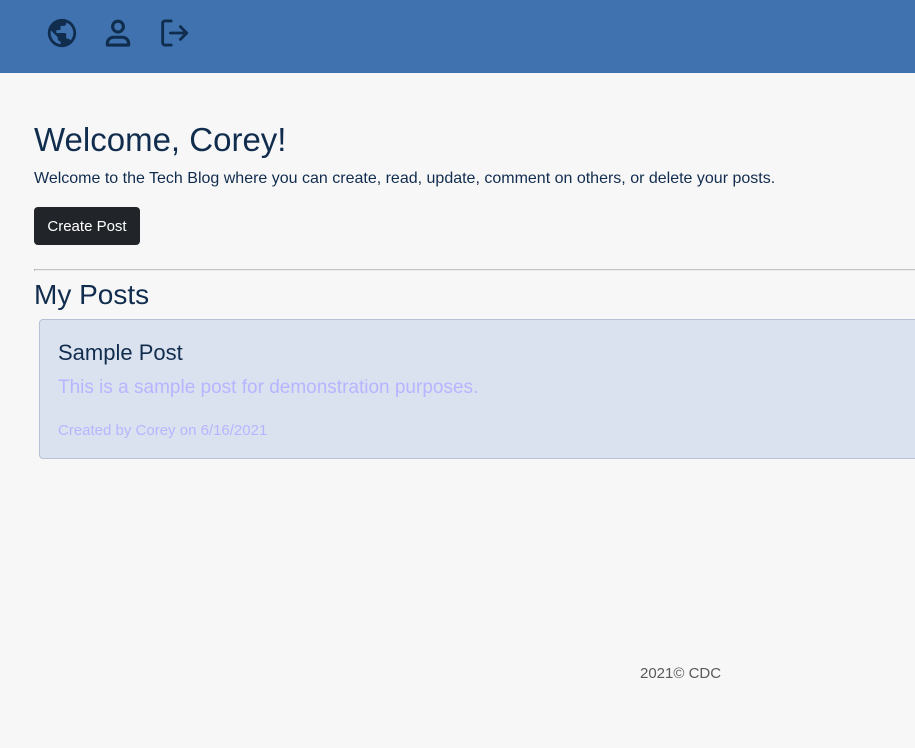  What do you see at coordinates (681, 673) in the screenshot?
I see `footer-copyright: 2021© CDC` at bounding box center [681, 673].